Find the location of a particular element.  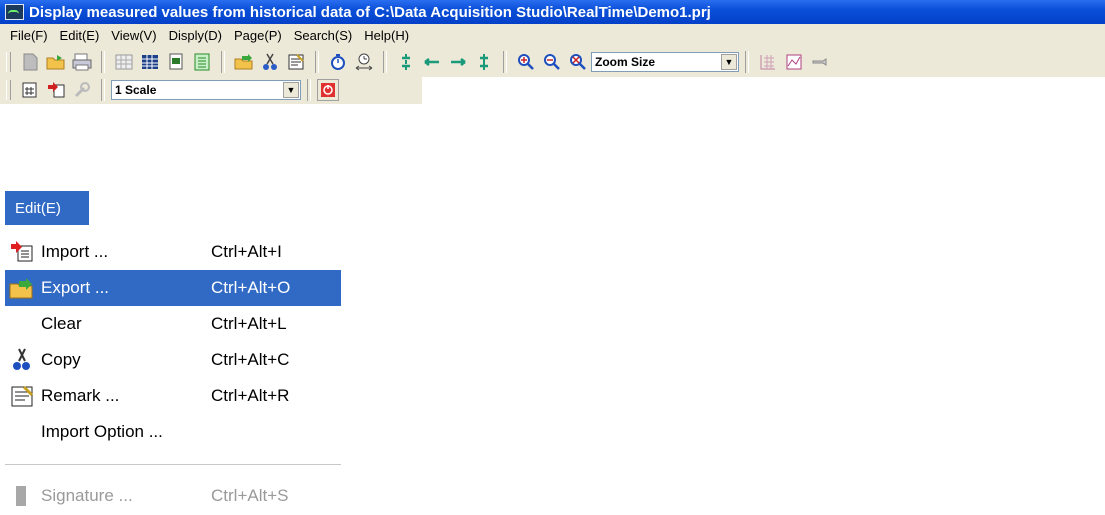

menu-item-label: Copy is located at coordinates (61, 359).